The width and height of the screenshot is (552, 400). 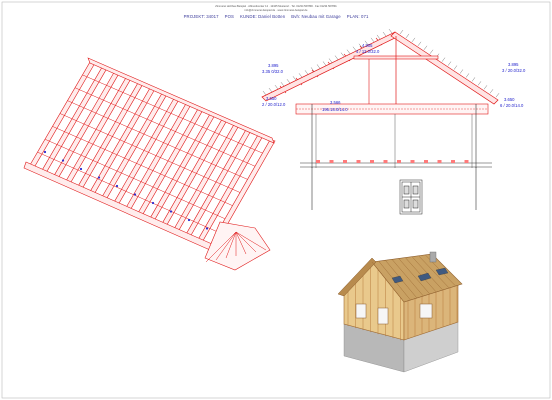 I want to click on dim-left-top-detail: 3.35 0/32.0, so click(x=273, y=71).